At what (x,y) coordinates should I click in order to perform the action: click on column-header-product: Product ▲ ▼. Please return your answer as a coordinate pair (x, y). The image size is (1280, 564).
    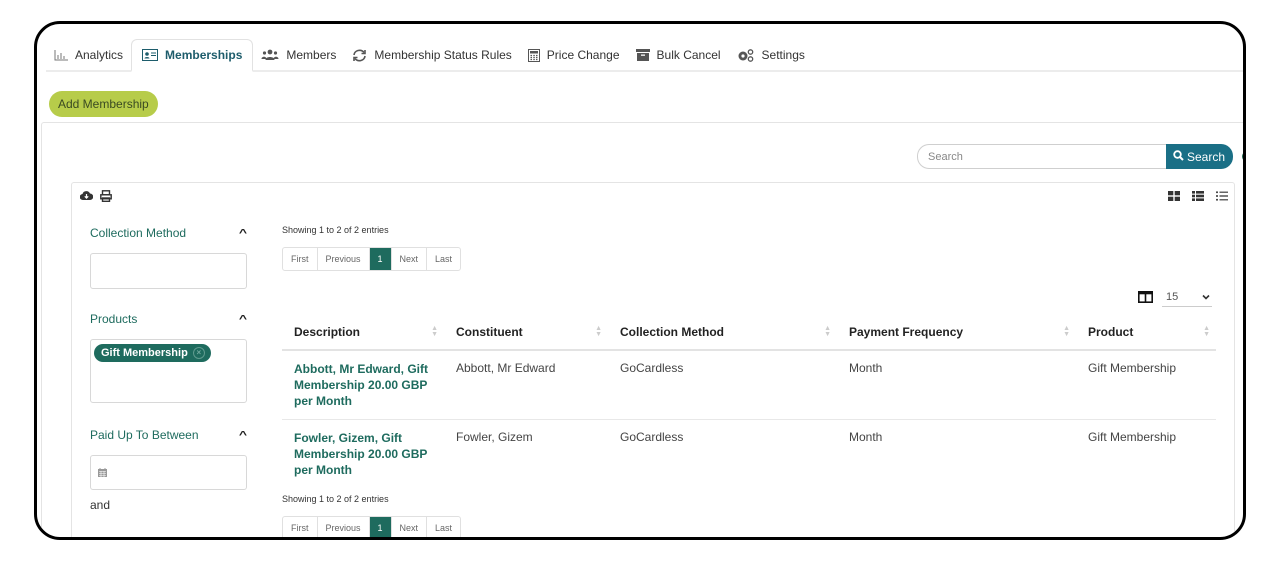
    Looking at the image, I should click on (1146, 333).